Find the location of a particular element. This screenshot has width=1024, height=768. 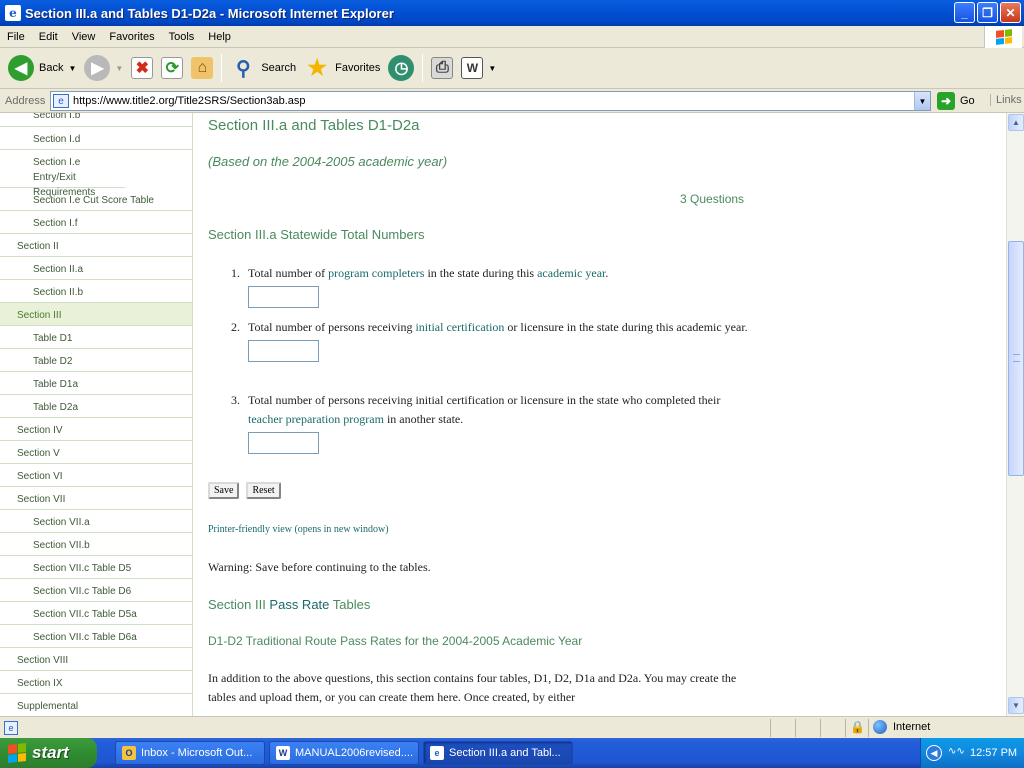

question-3-input is located at coordinates (283, 443).